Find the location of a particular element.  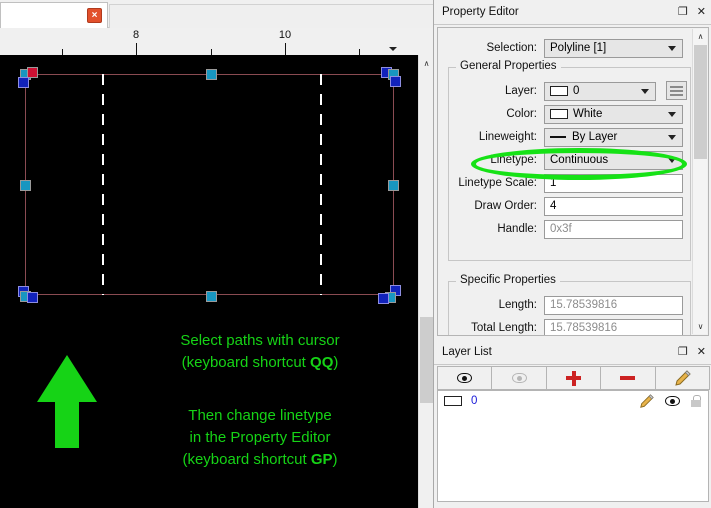

selection-label: Selection: is located at coordinates (511, 48).